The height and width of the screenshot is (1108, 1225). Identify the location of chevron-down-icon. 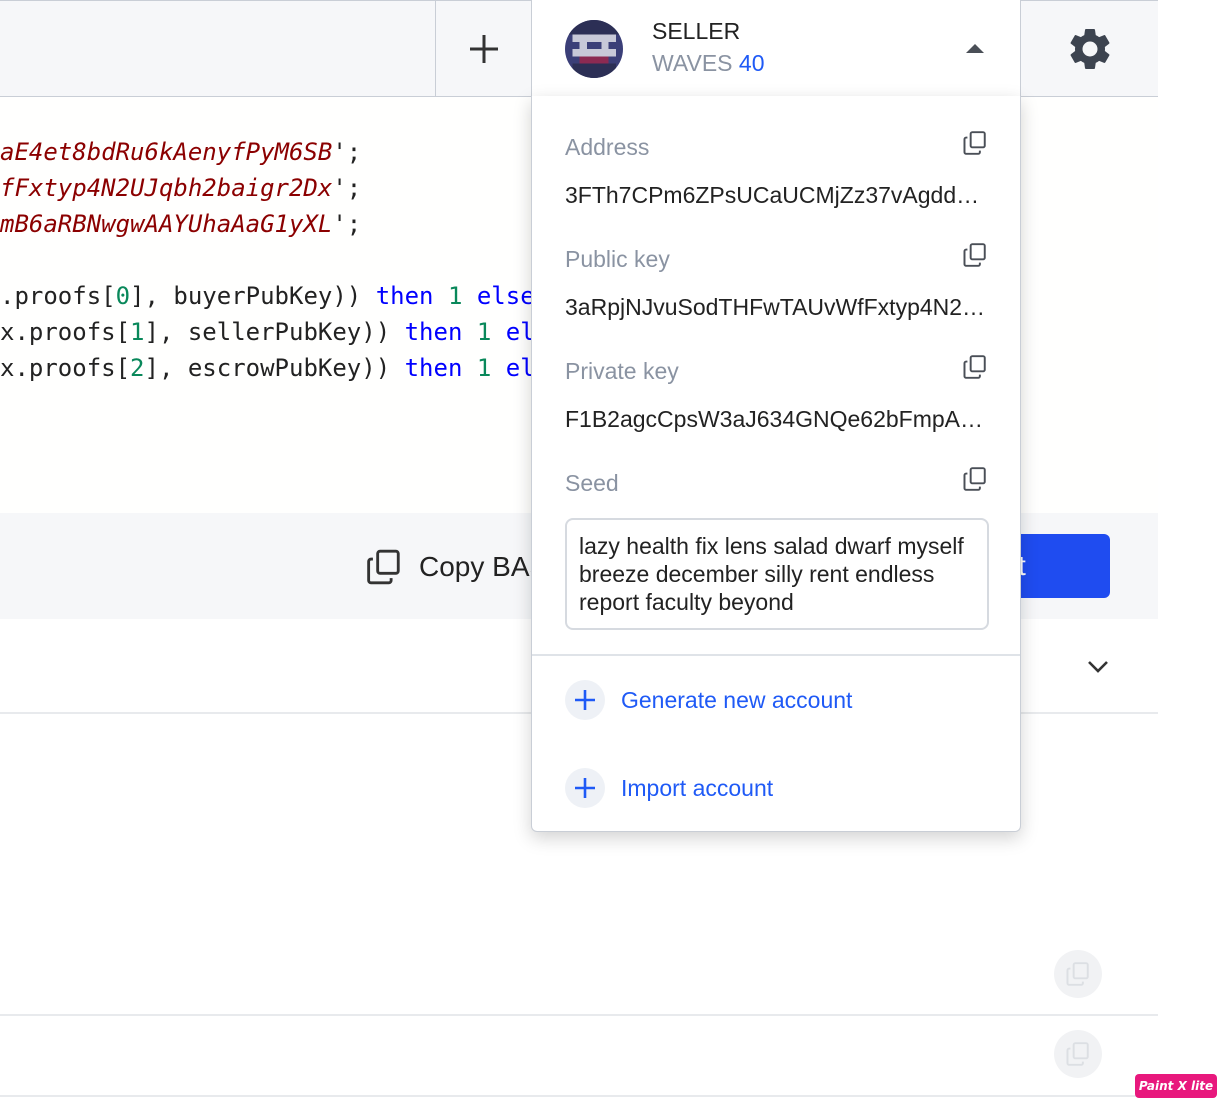
(1098, 667).